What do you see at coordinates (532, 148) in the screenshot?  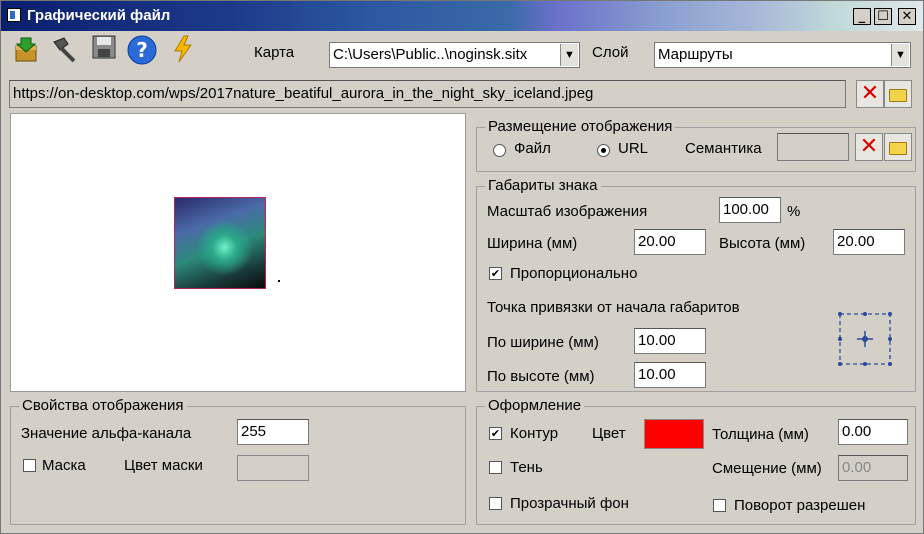 I see `file-radio-label: Файл` at bounding box center [532, 148].